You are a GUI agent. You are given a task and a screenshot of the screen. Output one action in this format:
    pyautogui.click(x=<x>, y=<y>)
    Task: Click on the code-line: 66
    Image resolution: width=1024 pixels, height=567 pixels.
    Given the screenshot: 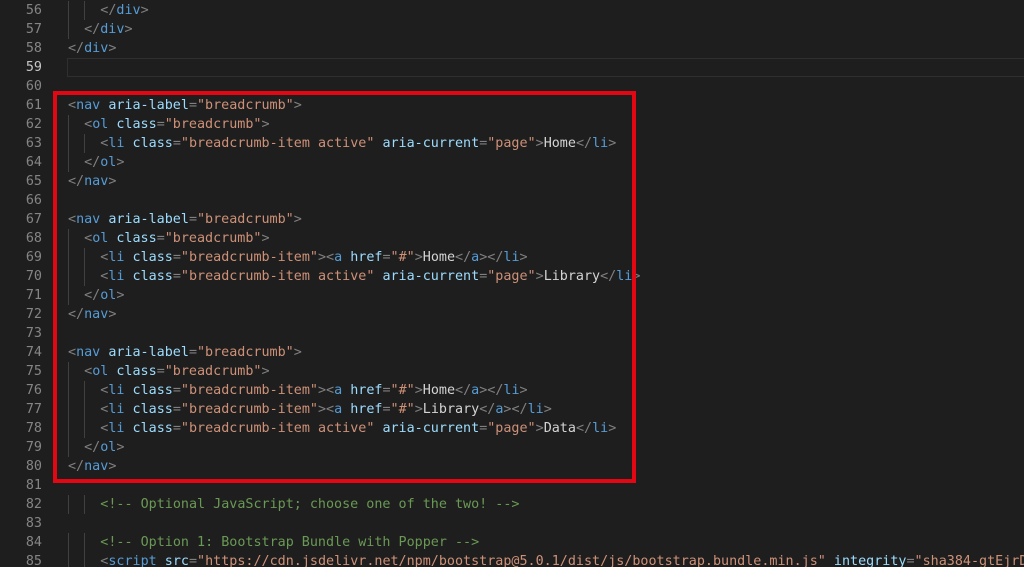 What is the action you would take?
    pyautogui.click(x=512, y=200)
    